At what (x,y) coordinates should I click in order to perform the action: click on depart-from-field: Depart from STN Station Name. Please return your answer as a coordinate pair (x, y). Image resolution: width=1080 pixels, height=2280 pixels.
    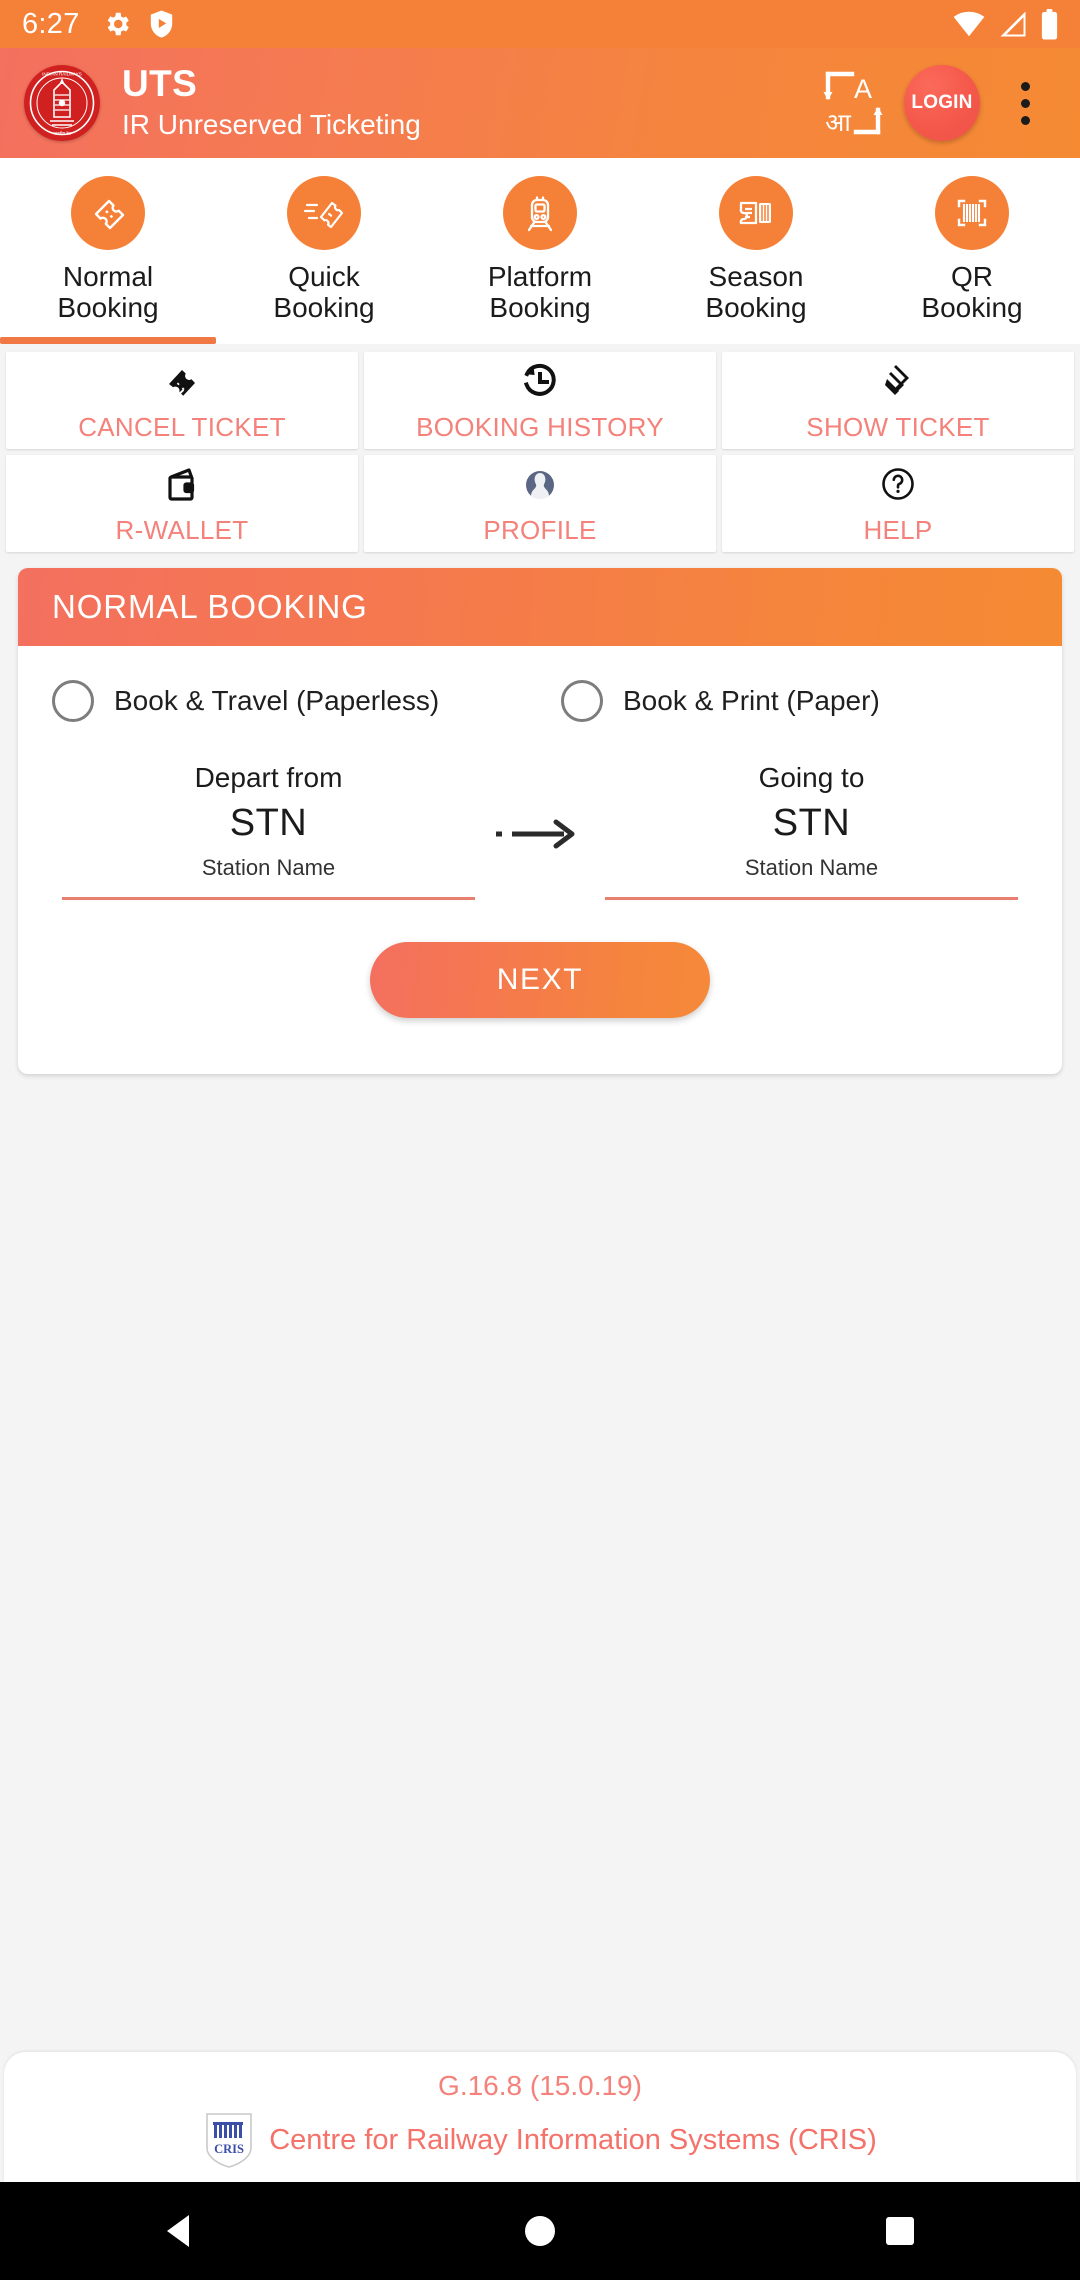
    Looking at the image, I should click on (268, 831).